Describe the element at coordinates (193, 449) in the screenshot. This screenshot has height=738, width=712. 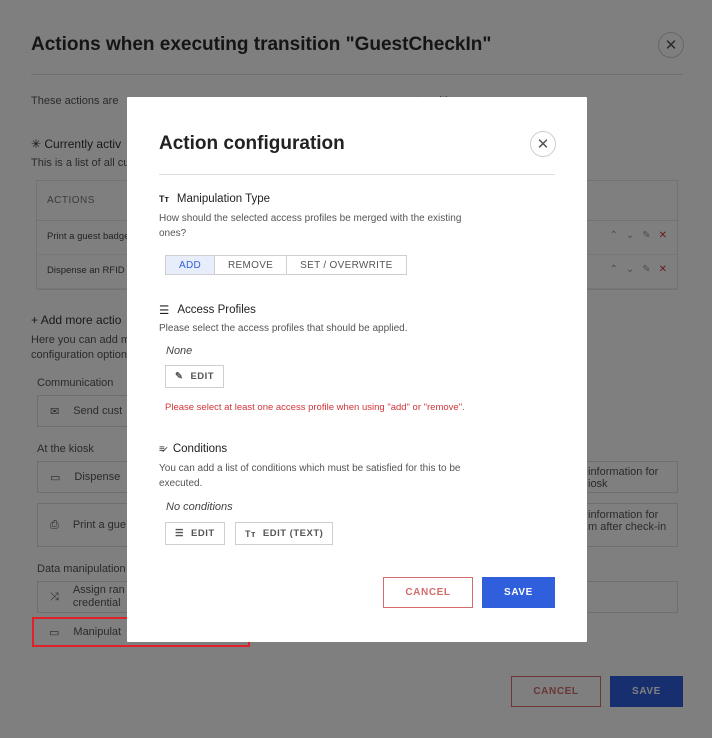
I see `conditions-label: ≡̷ Conditions` at that location.